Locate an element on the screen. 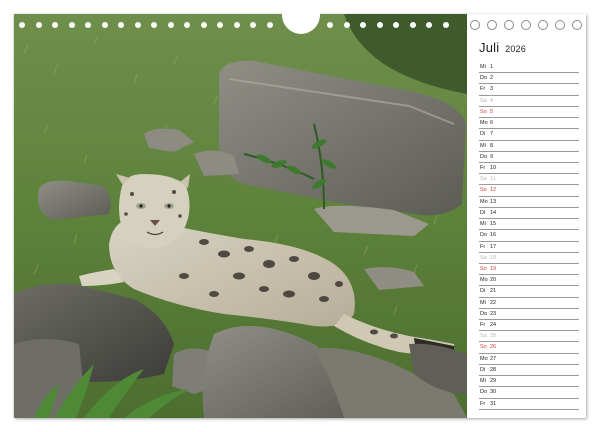 The image size is (600, 432). day-row: Mo 13 is located at coordinates (529, 202).